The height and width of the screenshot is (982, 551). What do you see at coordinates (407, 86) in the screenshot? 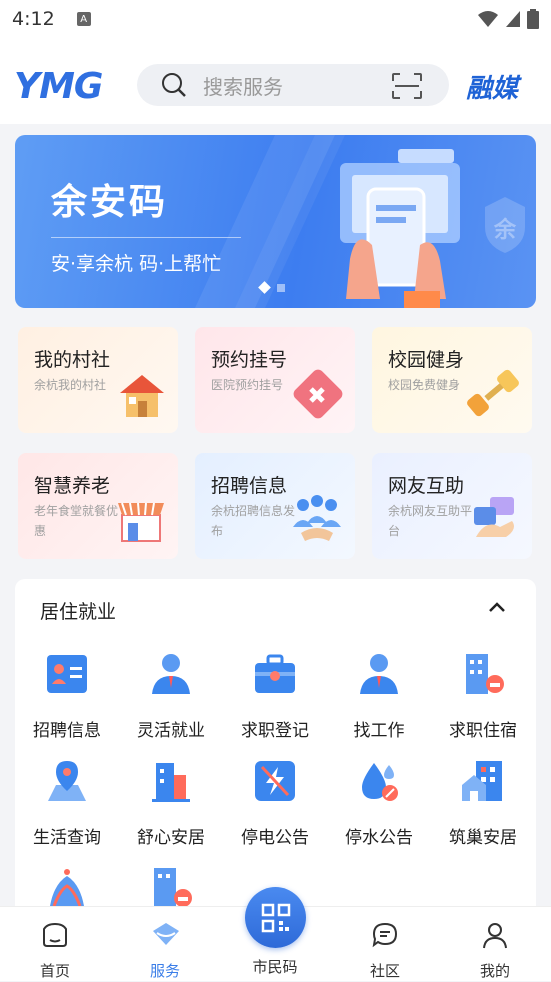
I see `scan-icon` at bounding box center [407, 86].